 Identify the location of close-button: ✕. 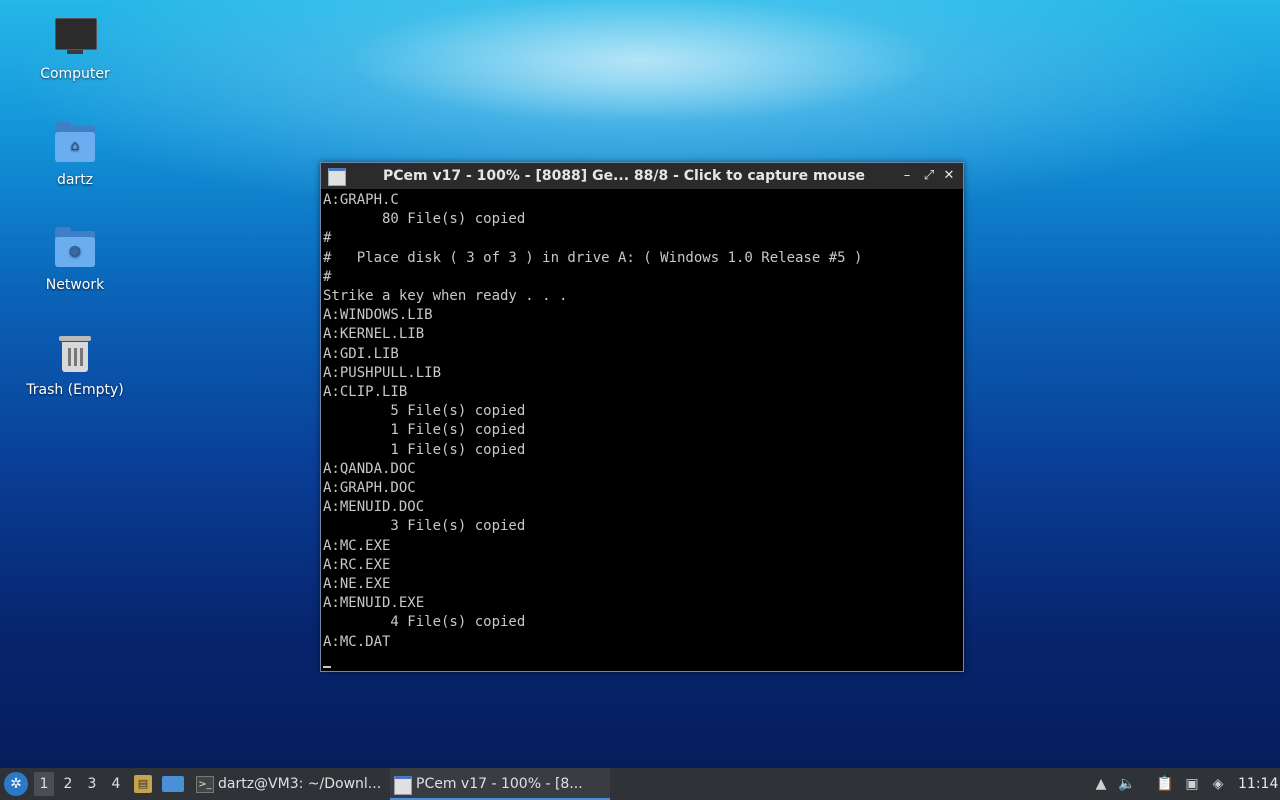
(949, 176).